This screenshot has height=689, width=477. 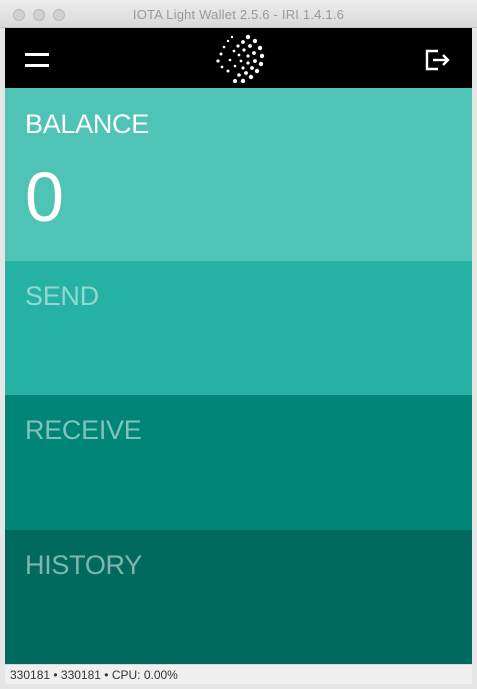 I want to click on balance-amount: 0, so click(x=44, y=197).